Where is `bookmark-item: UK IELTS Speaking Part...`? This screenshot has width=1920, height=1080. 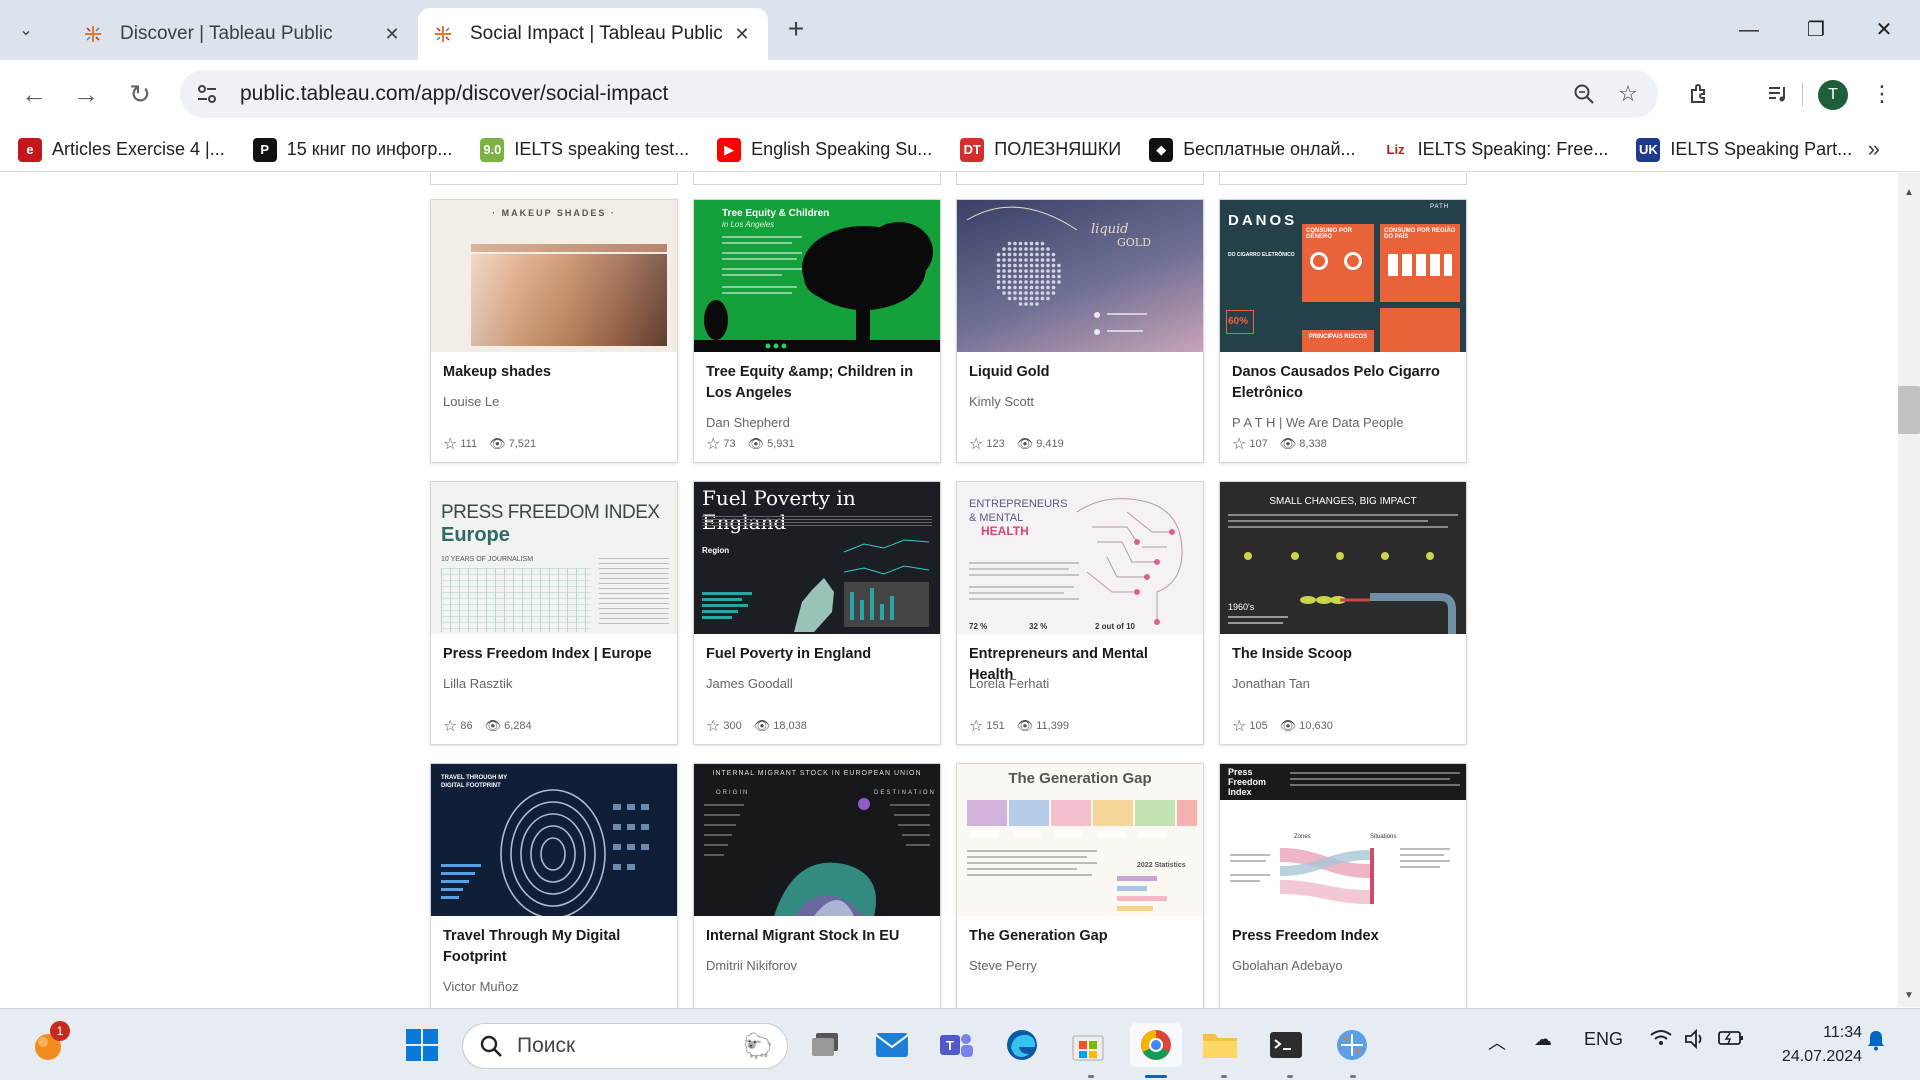 bookmark-item: UK IELTS Speaking Part... is located at coordinates (1744, 149).